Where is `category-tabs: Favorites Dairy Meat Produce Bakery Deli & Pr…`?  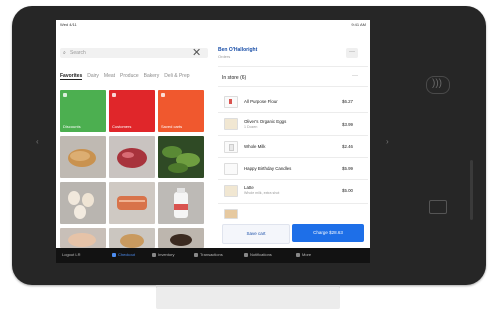 category-tabs: Favorites Dairy Meat Produce Bakery Deli & Pr… is located at coordinates (134, 78).